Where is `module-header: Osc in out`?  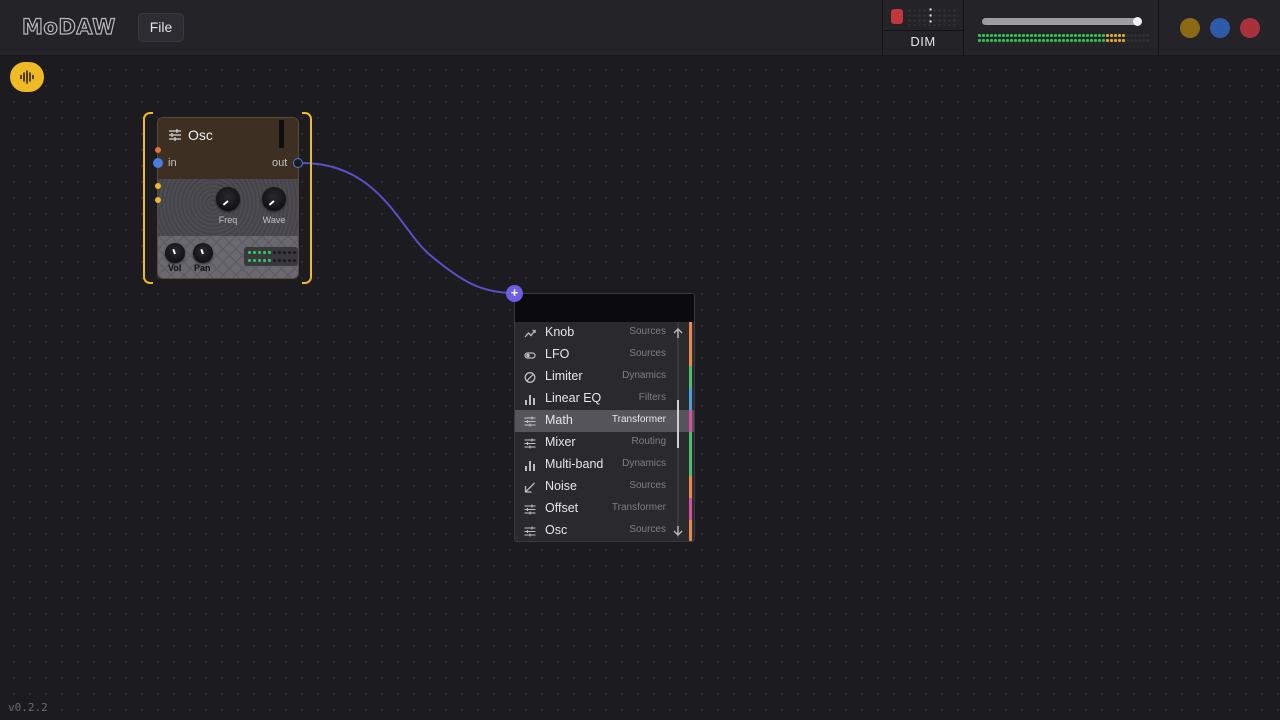 module-header: Osc in out is located at coordinates (228, 148).